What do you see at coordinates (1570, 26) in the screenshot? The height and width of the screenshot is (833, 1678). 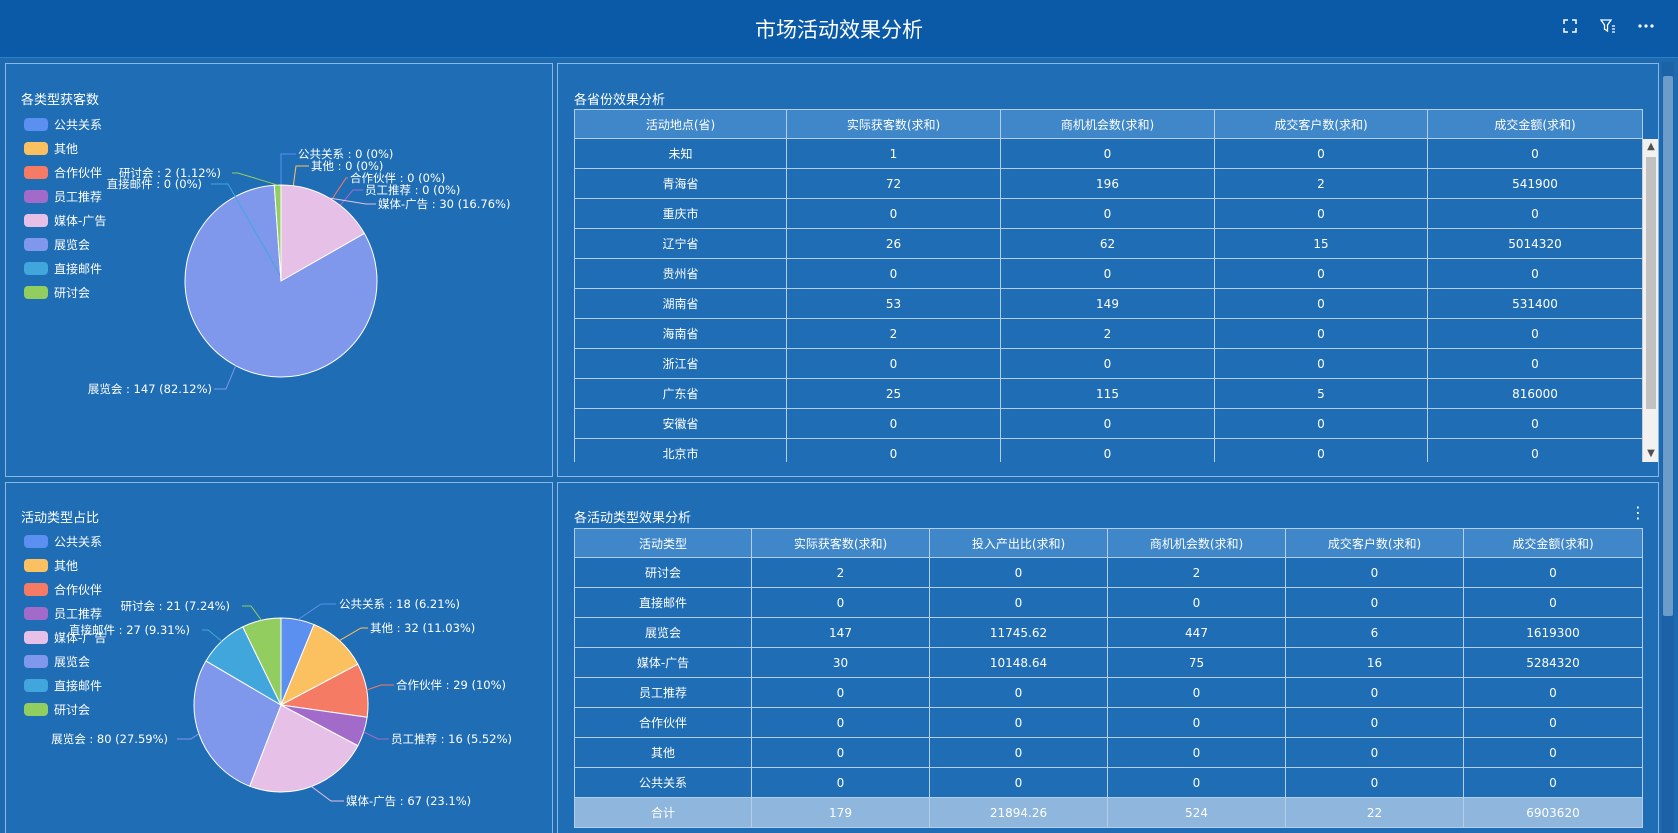 I see `fullscreen-icon` at bounding box center [1570, 26].